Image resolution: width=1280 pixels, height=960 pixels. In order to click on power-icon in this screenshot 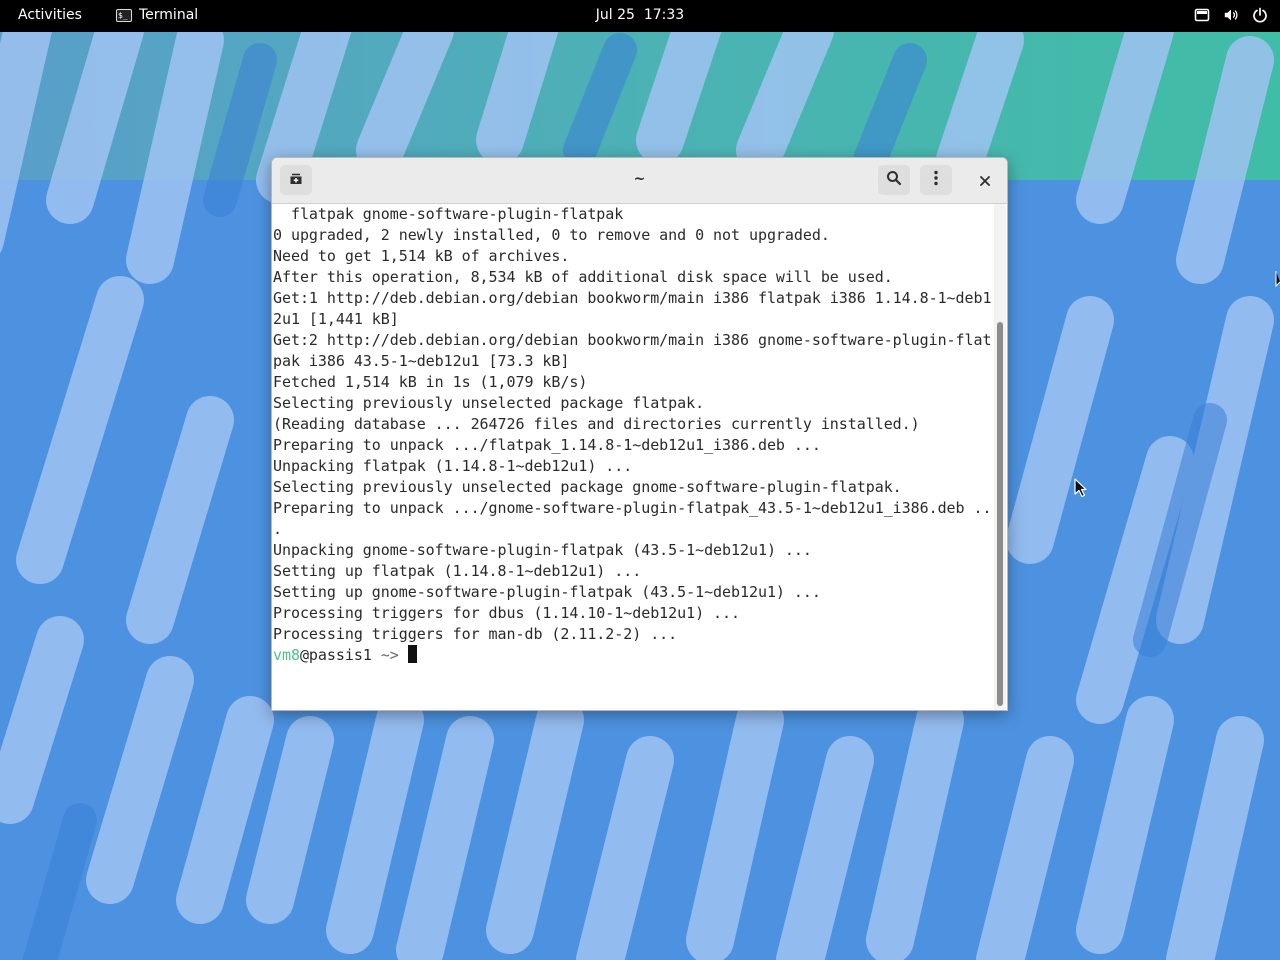, I will do `click(1260, 15)`.